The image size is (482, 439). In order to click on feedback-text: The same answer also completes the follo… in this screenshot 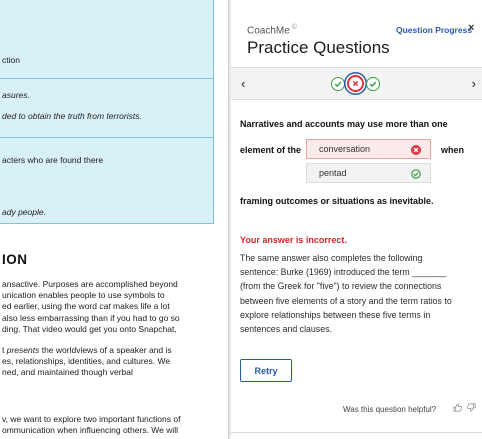, I will do `click(360, 293)`.